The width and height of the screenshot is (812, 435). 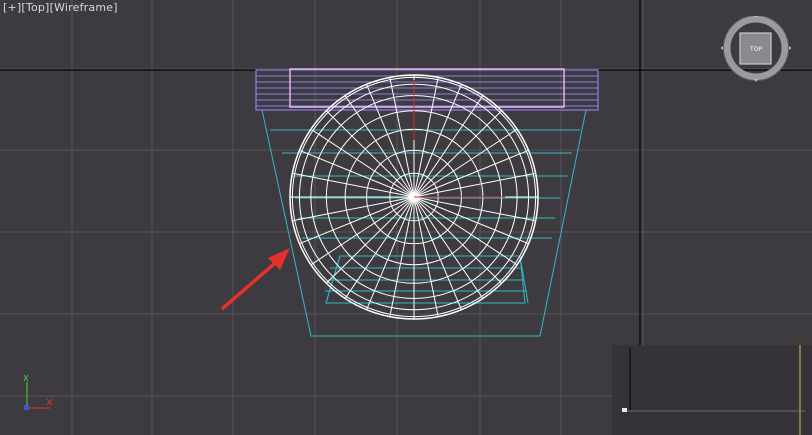 I want to click on viewcube-compass-icon: TOP, so click(x=756, y=50).